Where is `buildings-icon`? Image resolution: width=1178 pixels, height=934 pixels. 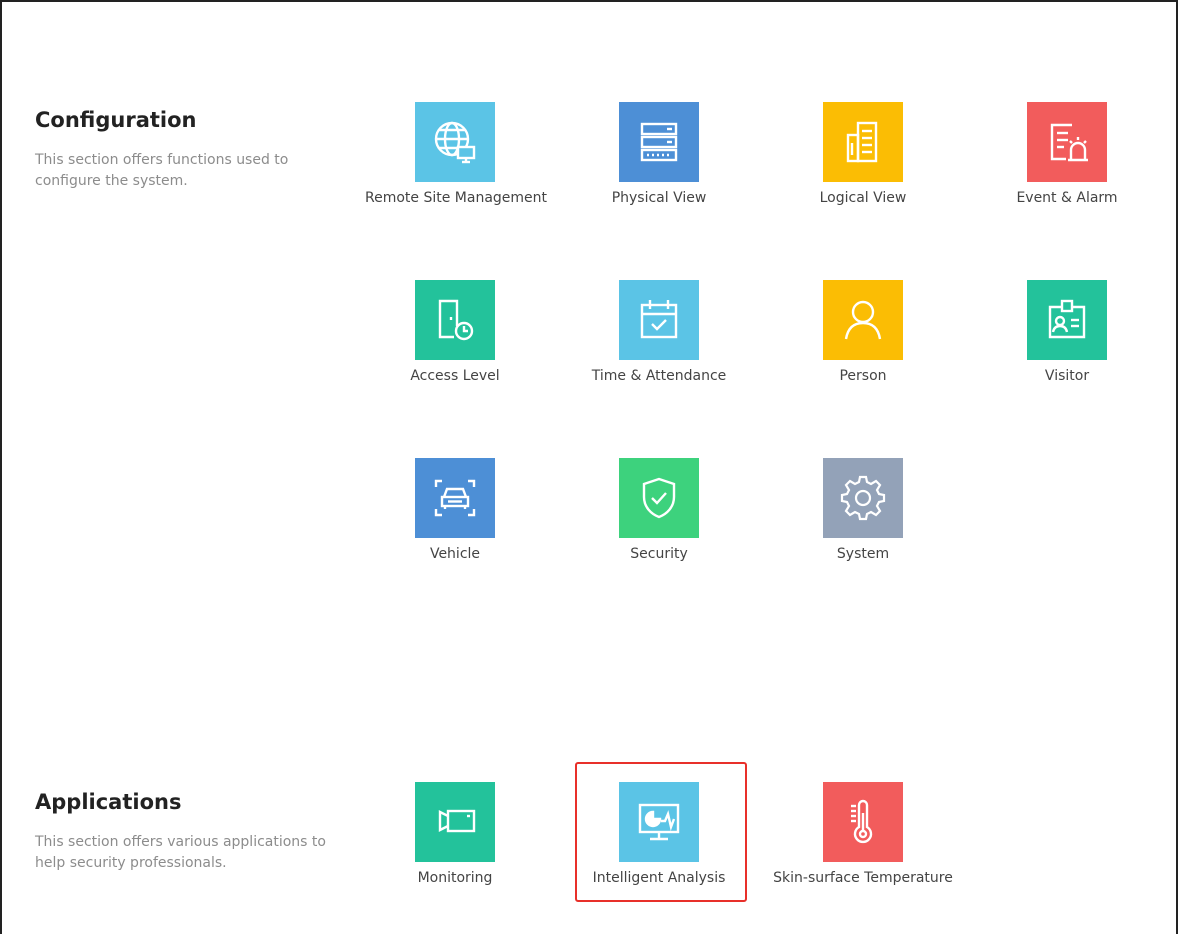 buildings-icon is located at coordinates (863, 142).